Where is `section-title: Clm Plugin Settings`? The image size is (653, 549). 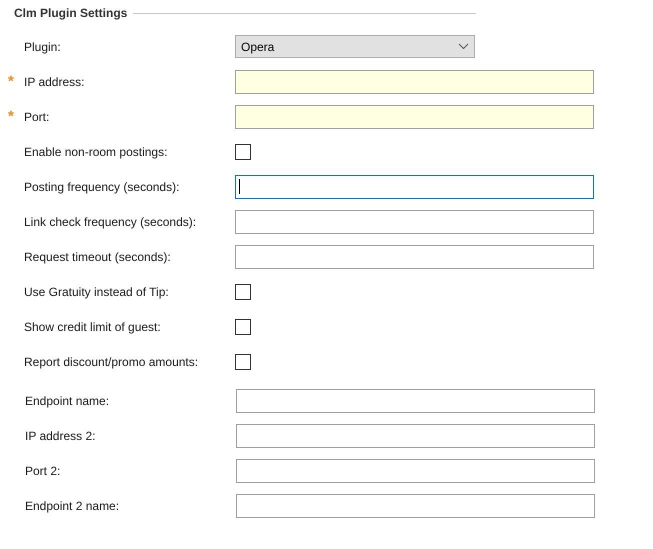
section-title: Clm Plugin Settings is located at coordinates (71, 13).